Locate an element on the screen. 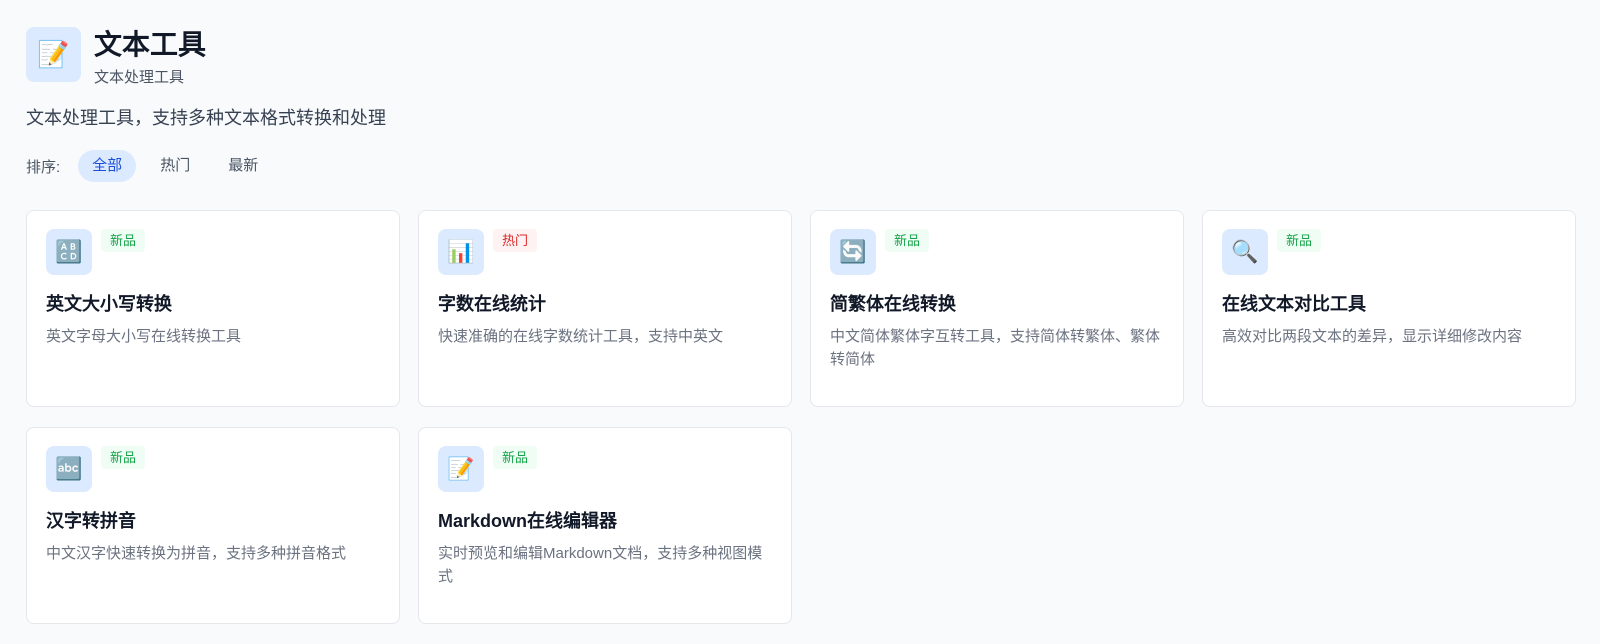  tool-card-simplified-traditional: 🔄 新品 简繁体在线转换 中文简体繁体字互转工具，支持简体转繁体、繁体转简体 is located at coordinates (997, 308).